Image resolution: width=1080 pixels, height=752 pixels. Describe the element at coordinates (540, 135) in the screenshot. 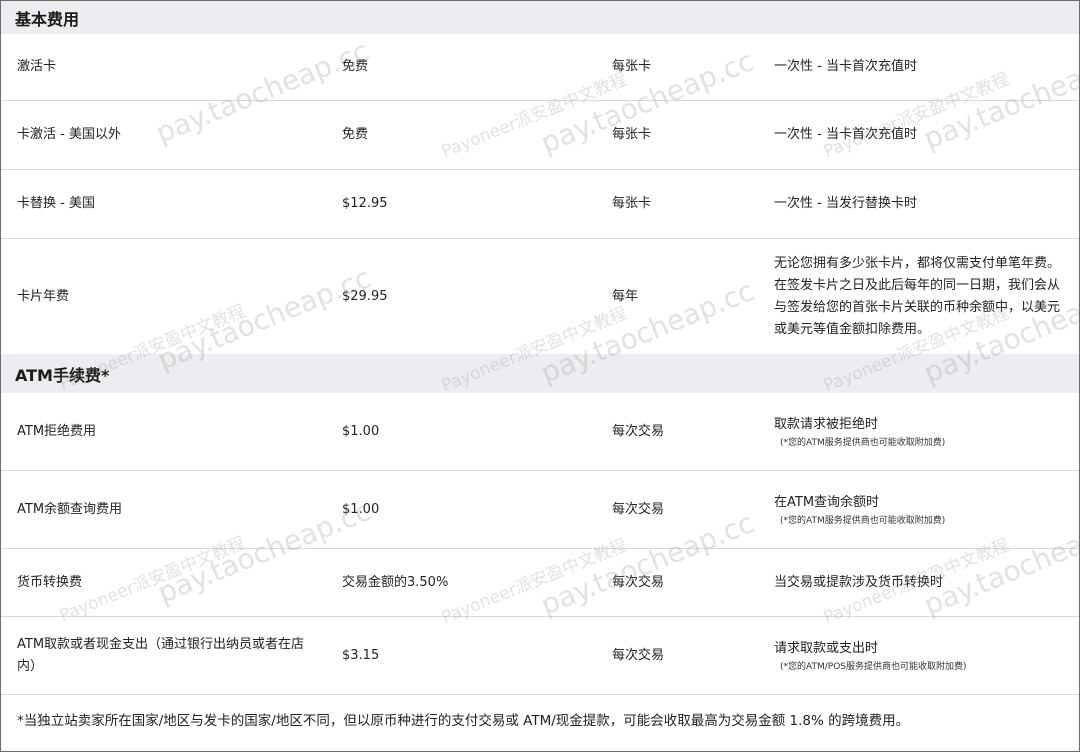

I see `table-row: 卡激活 - 美国以外 免费 每张卡 一次性 - 当卡首次充值时` at that location.